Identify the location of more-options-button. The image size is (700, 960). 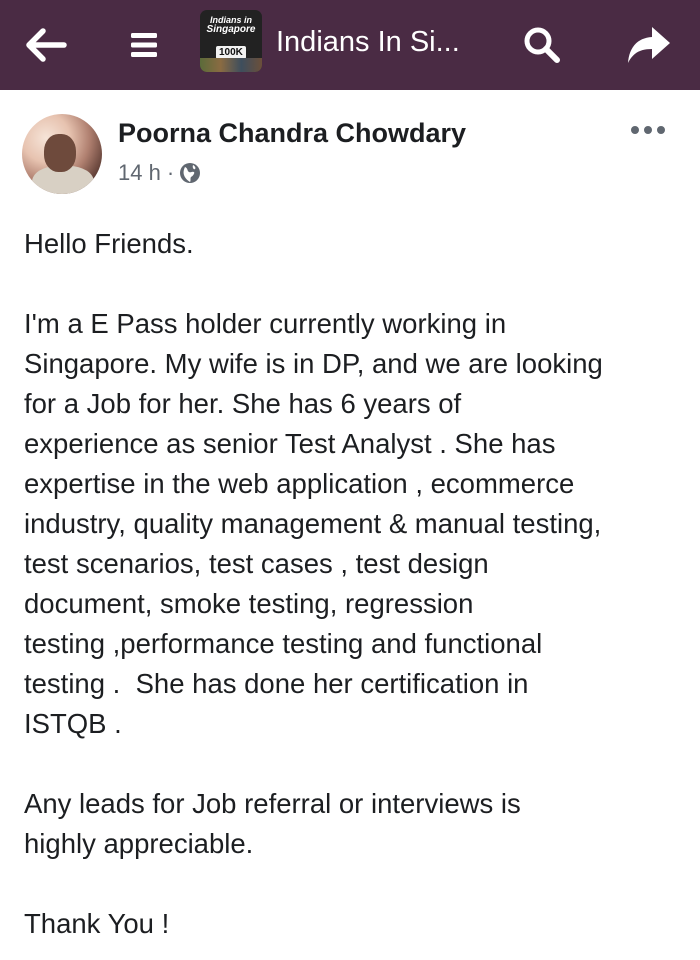
(648, 130).